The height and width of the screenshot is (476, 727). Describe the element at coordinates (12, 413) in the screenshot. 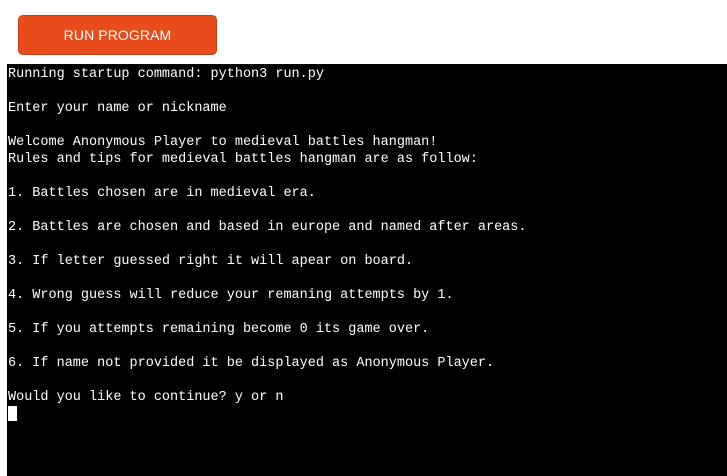

I see `terminal-cursor` at that location.